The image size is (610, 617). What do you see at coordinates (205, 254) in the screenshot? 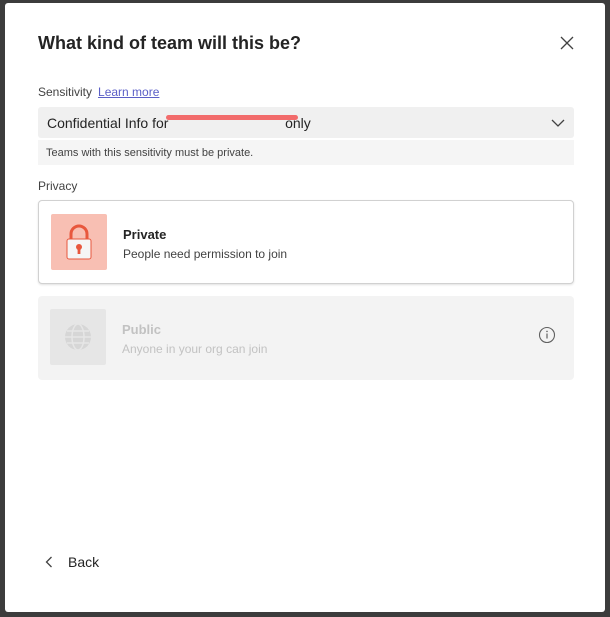
I see `private-option-description: People need permission to join` at bounding box center [205, 254].